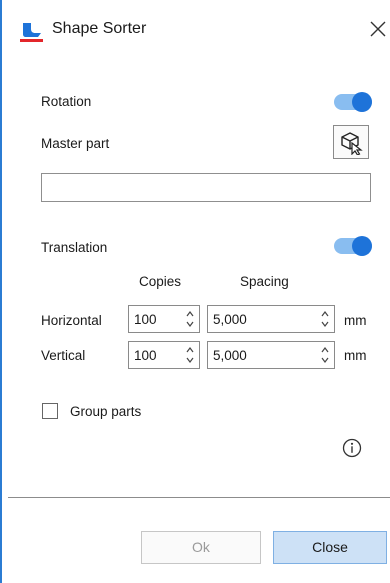 The height and width of the screenshot is (583, 390). I want to click on vertical-spacing-spinner: 5,000, so click(271, 355).